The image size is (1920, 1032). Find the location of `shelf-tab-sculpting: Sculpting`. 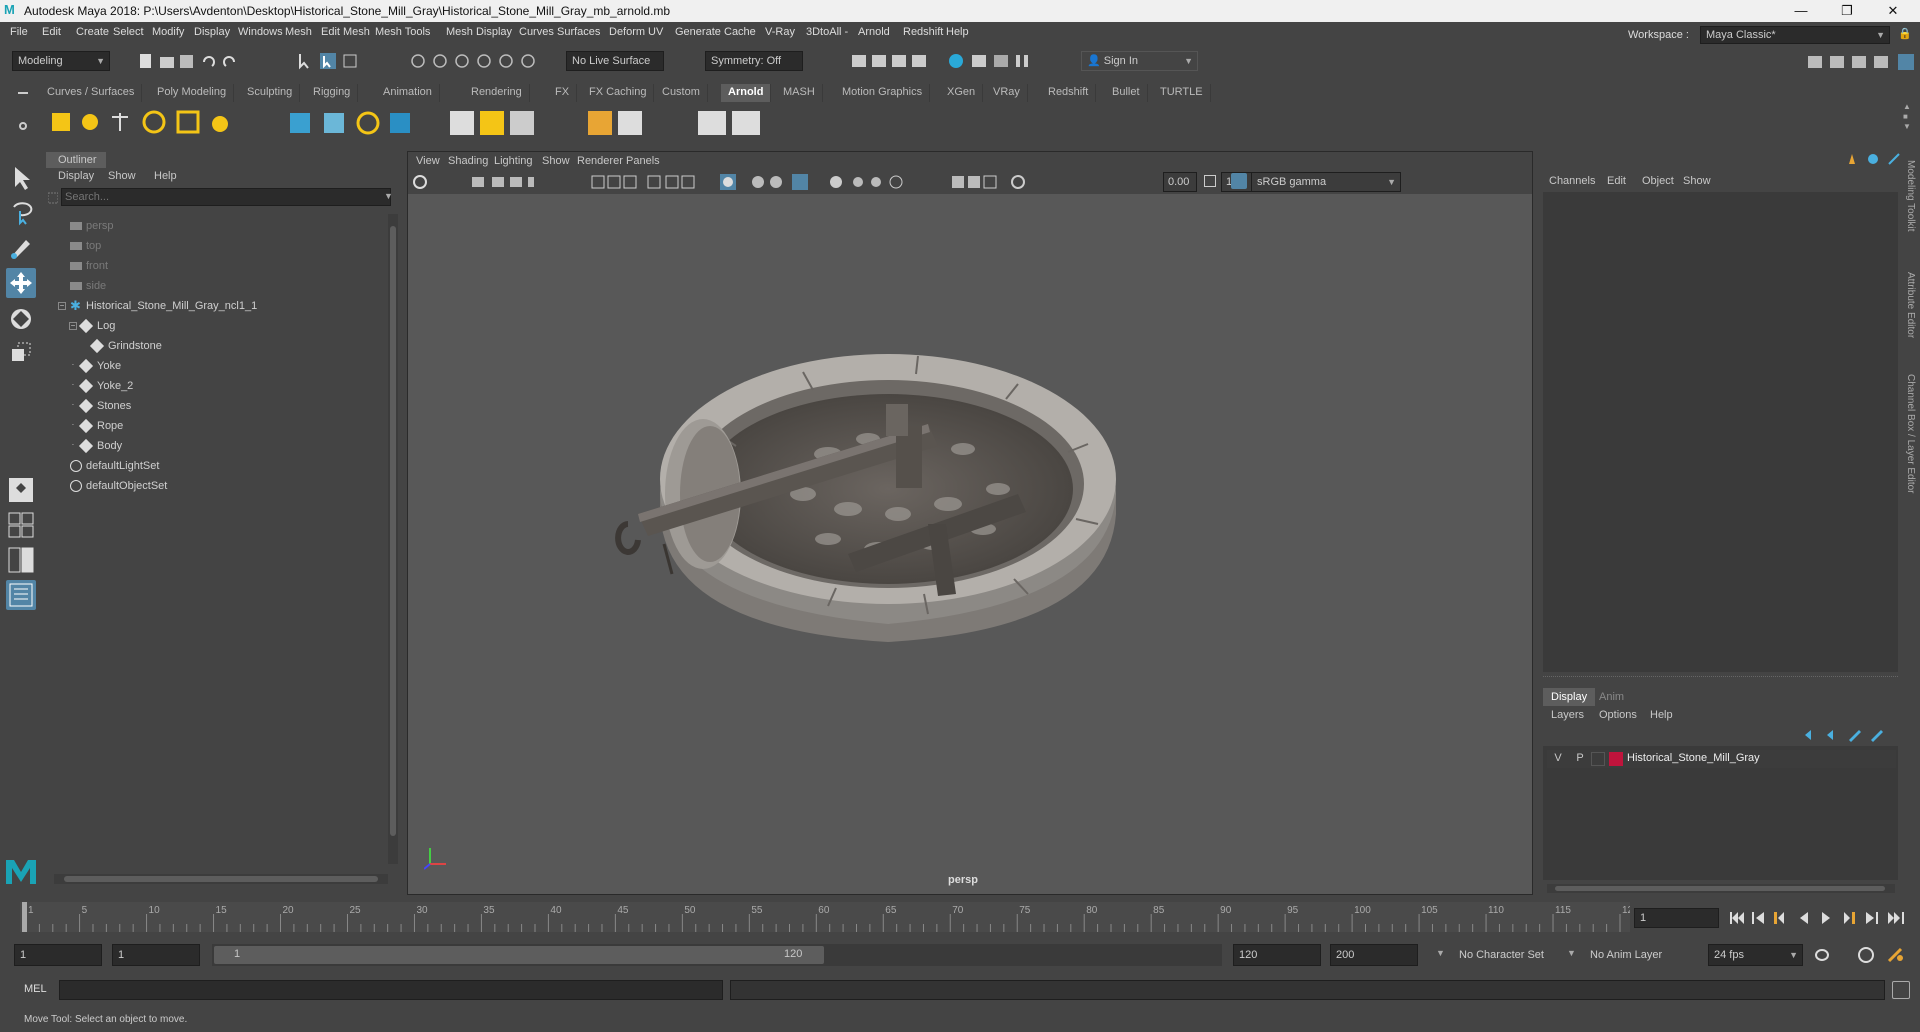

shelf-tab-sculpting: Sculpting is located at coordinates (270, 93).